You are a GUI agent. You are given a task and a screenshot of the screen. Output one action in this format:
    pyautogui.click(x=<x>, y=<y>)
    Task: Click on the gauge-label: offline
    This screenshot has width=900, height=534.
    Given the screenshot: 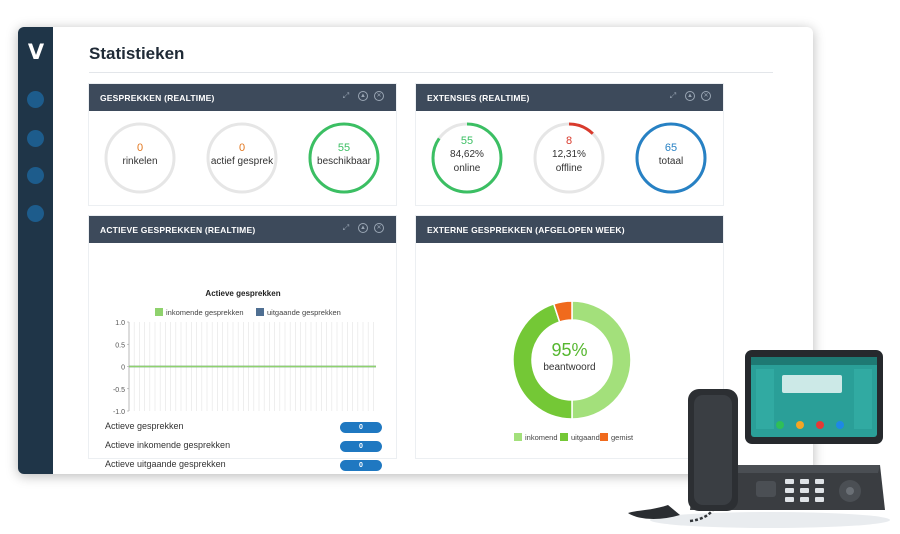 What is the action you would take?
    pyautogui.click(x=569, y=168)
    